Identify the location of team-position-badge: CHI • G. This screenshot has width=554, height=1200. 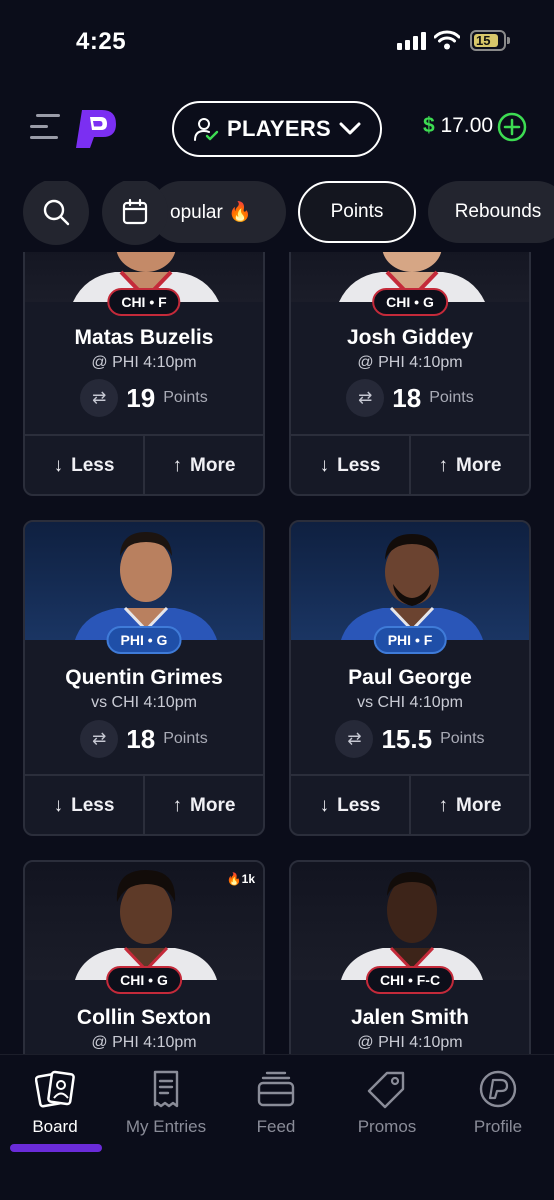
(144, 980).